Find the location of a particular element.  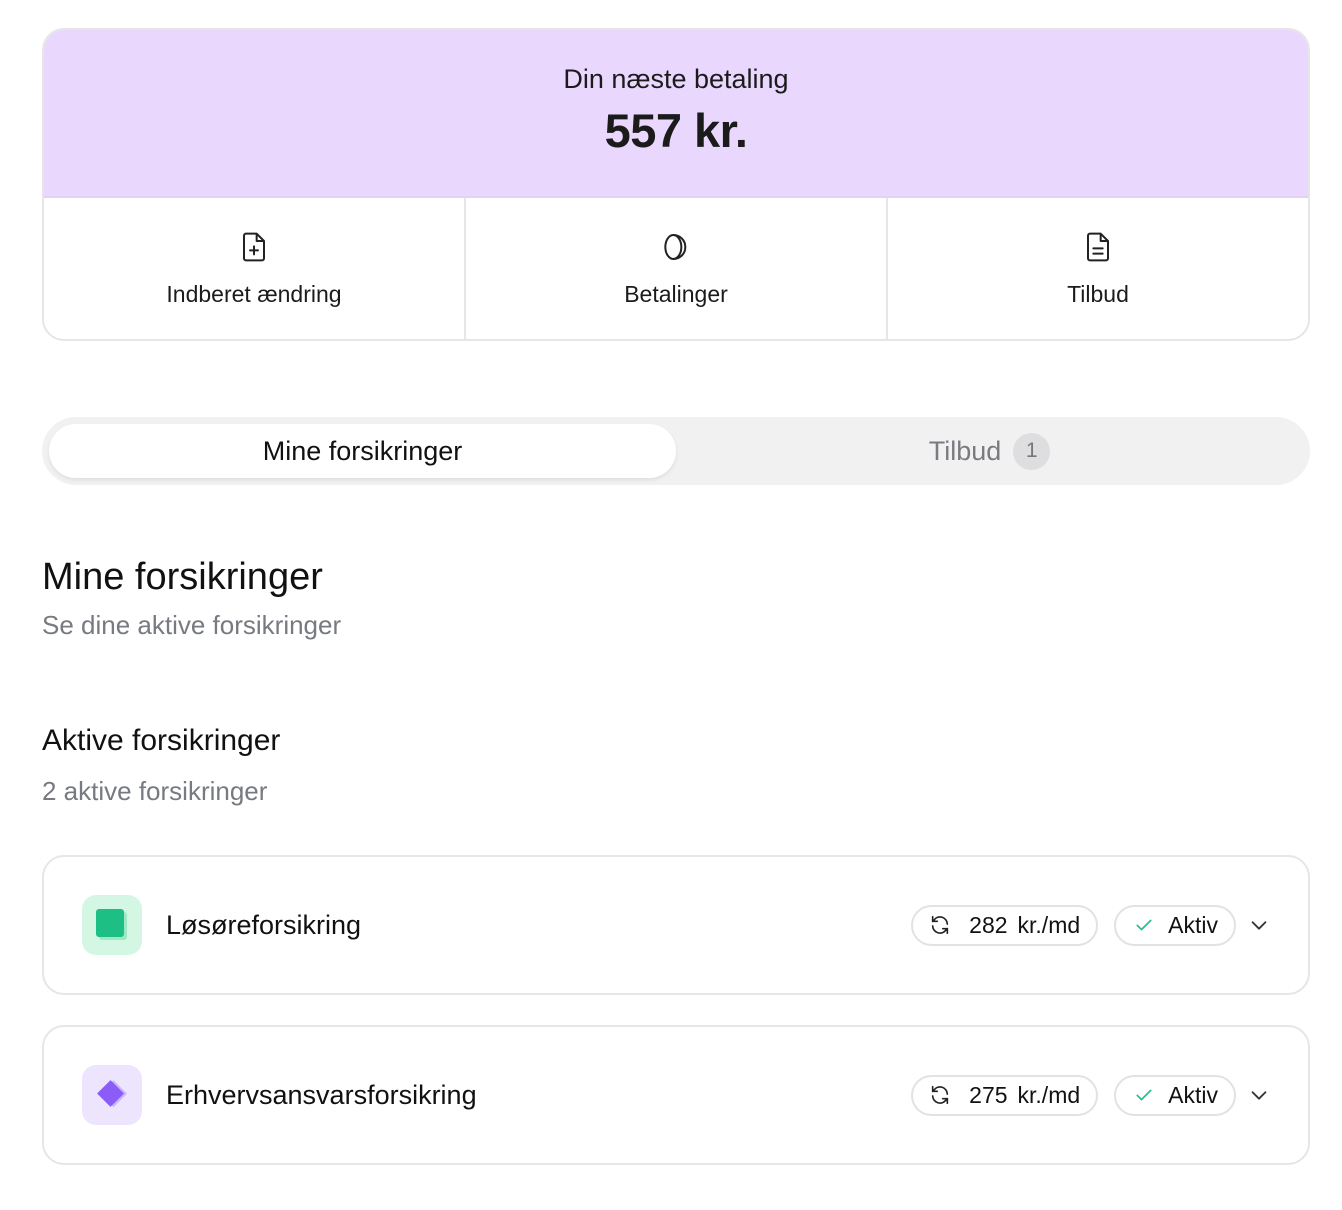

file-plus-icon is located at coordinates (254, 247).